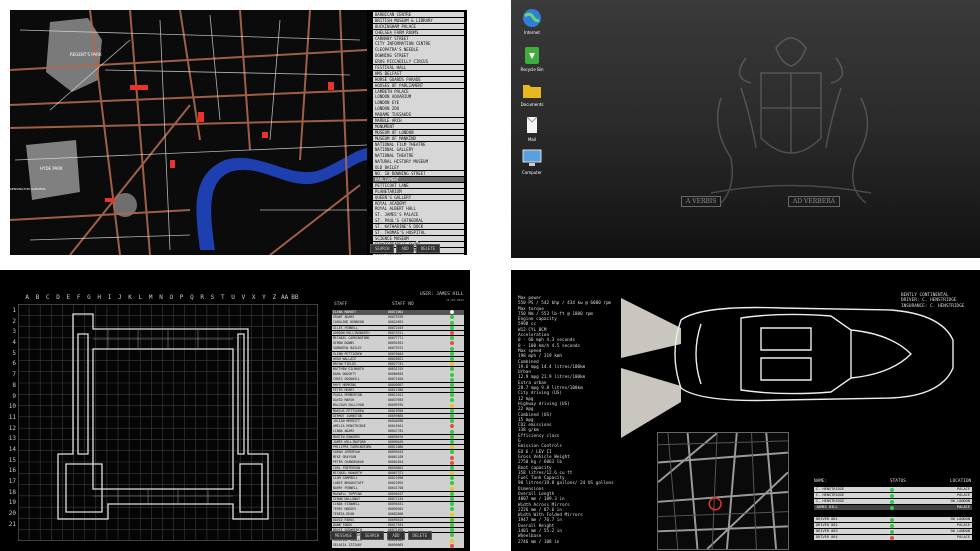 This screenshot has height=551, width=980. I want to click on staff-row: CARL FENTERSON 00050801, so click(398, 468).